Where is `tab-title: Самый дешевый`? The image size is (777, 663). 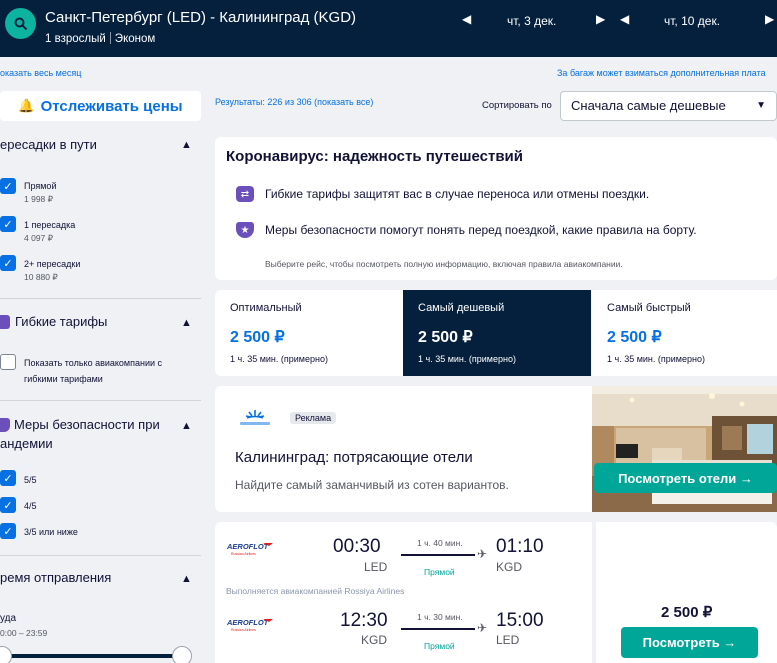
tab-title: Самый дешевый is located at coordinates (461, 308).